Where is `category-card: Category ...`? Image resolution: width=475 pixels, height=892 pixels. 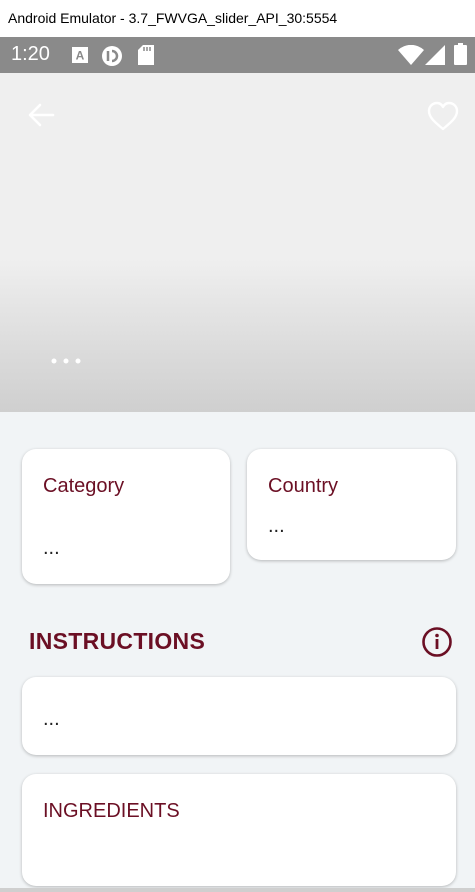 category-card: Category ... is located at coordinates (126, 516).